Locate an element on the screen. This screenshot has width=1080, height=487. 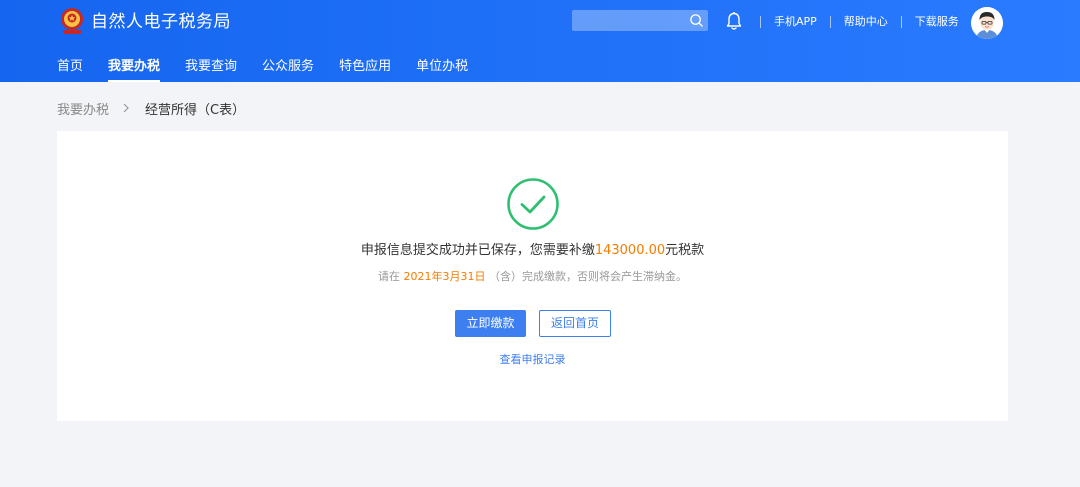
nav-query: 我要查询 is located at coordinates (211, 70).